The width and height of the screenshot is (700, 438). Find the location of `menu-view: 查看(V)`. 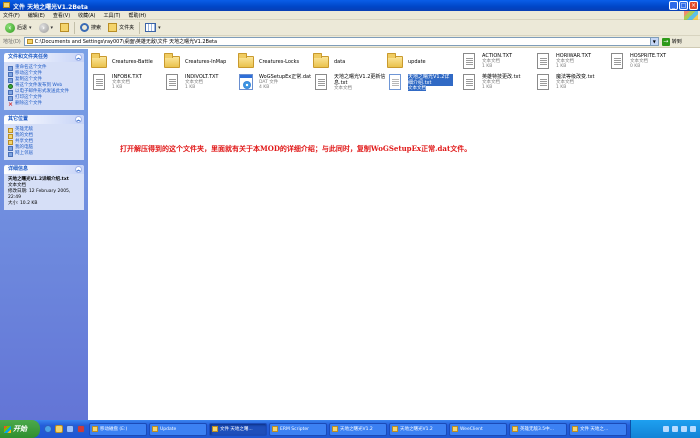

menu-view: 查看(V) is located at coordinates (61, 15).